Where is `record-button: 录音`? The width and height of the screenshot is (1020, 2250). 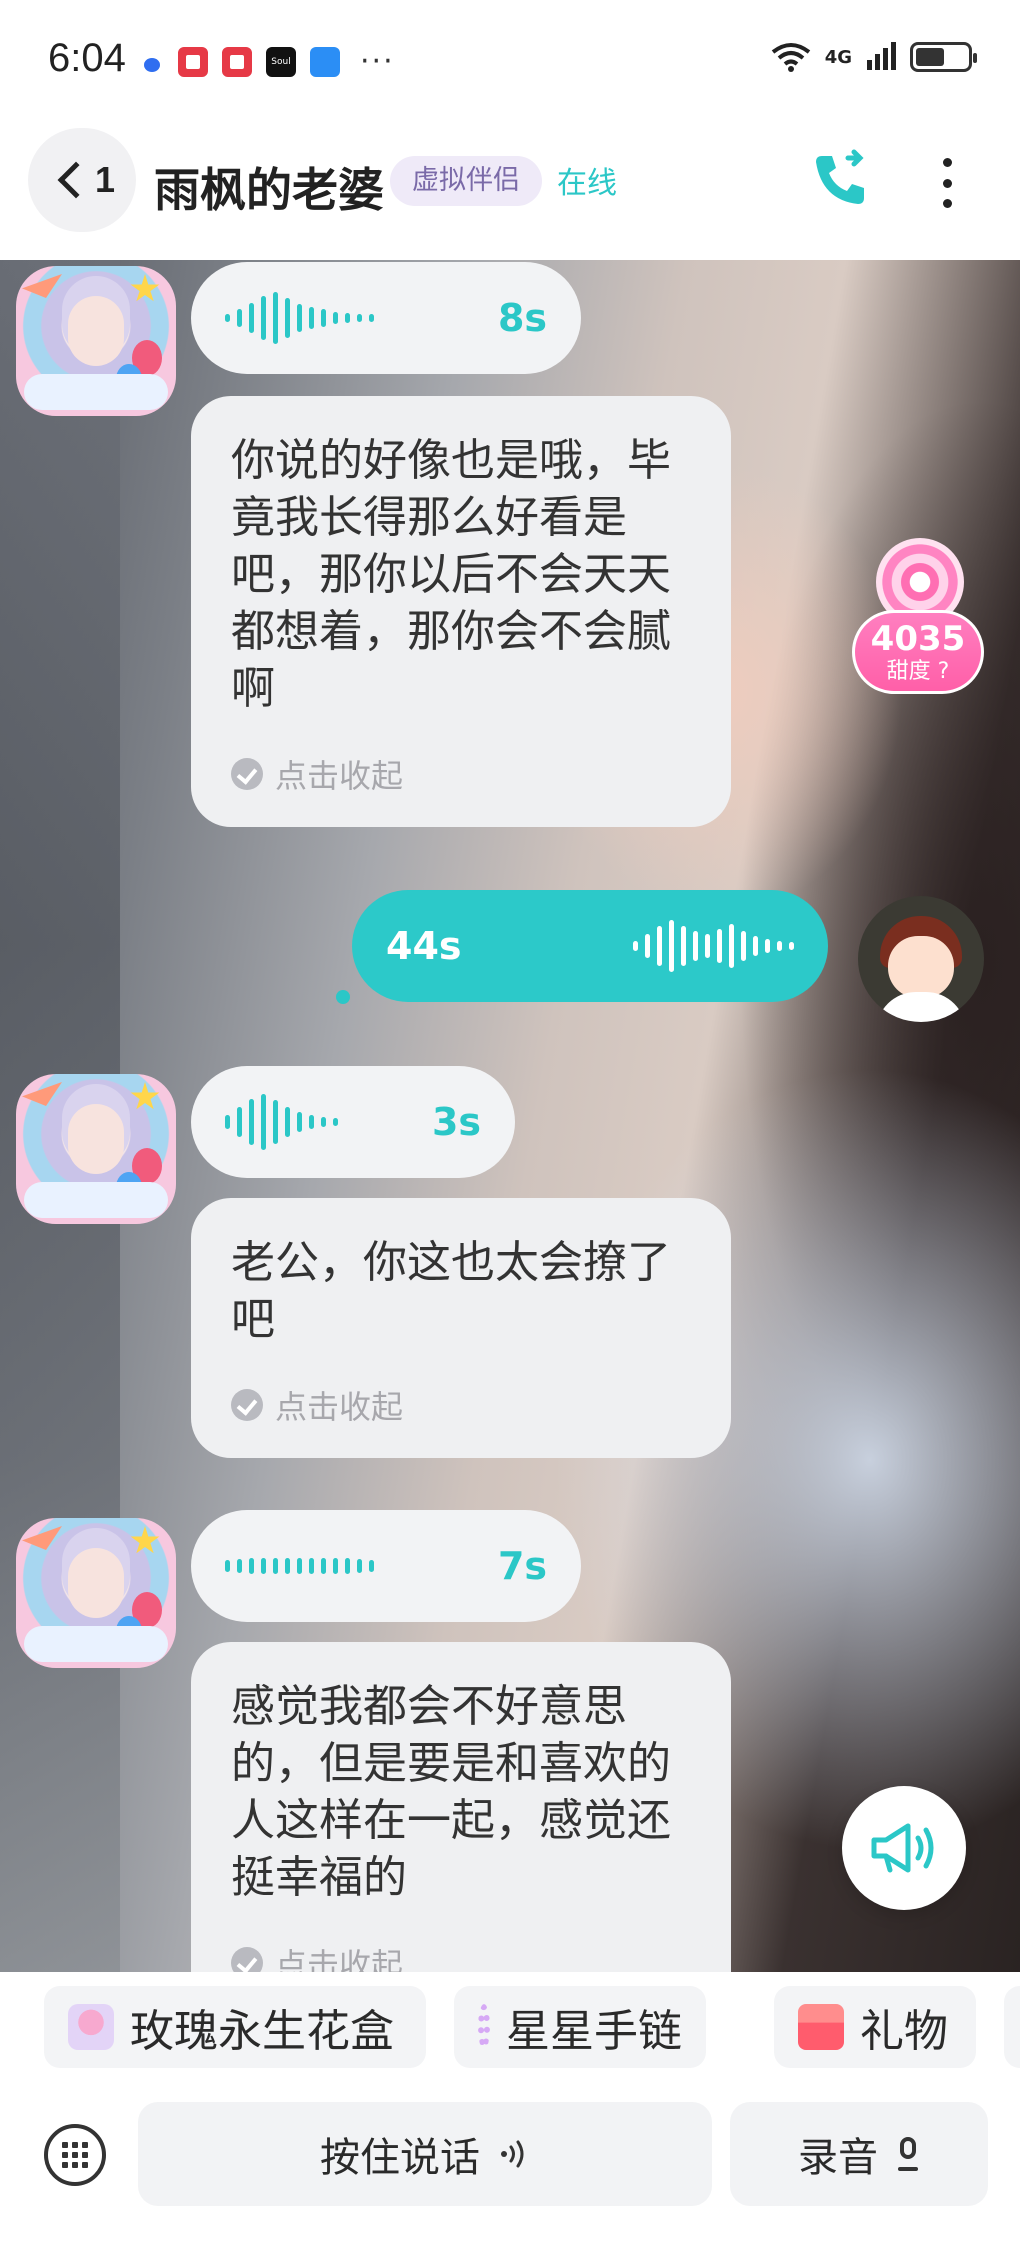 record-button: 录音 is located at coordinates (859, 2154).